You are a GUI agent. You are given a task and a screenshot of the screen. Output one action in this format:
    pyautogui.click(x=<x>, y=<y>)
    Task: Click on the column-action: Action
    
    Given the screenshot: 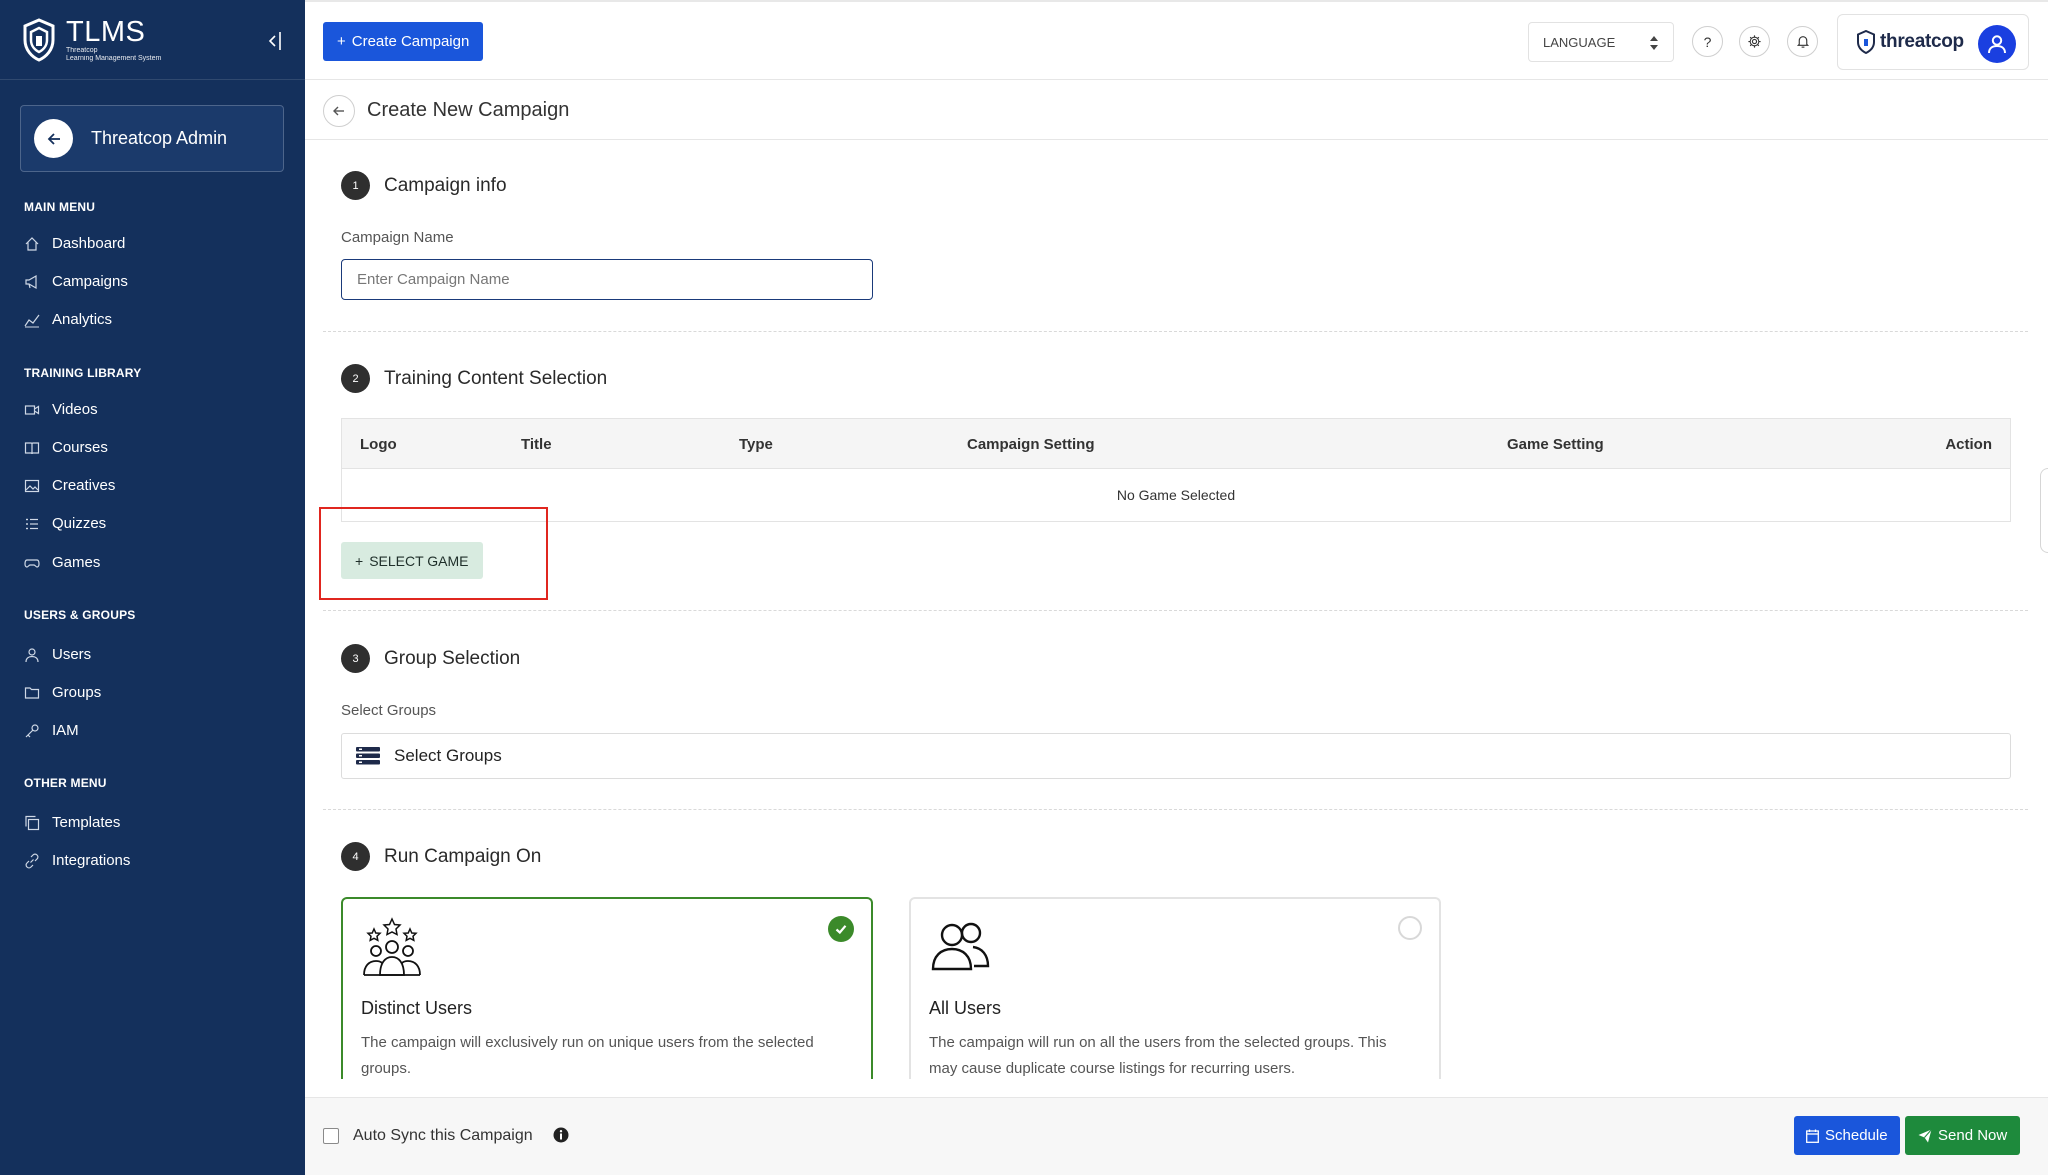 What is the action you would take?
    pyautogui.click(x=1968, y=444)
    